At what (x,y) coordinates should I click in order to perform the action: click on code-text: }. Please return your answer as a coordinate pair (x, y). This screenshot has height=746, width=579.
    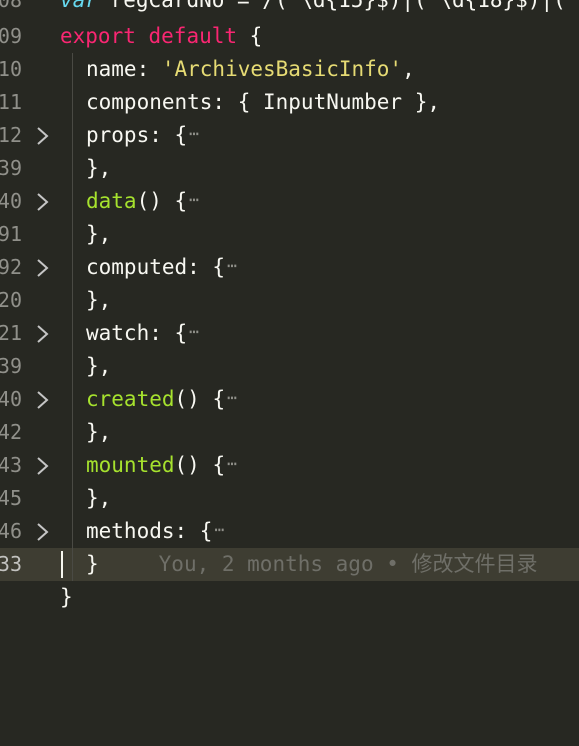
    Looking at the image, I should click on (66, 597).